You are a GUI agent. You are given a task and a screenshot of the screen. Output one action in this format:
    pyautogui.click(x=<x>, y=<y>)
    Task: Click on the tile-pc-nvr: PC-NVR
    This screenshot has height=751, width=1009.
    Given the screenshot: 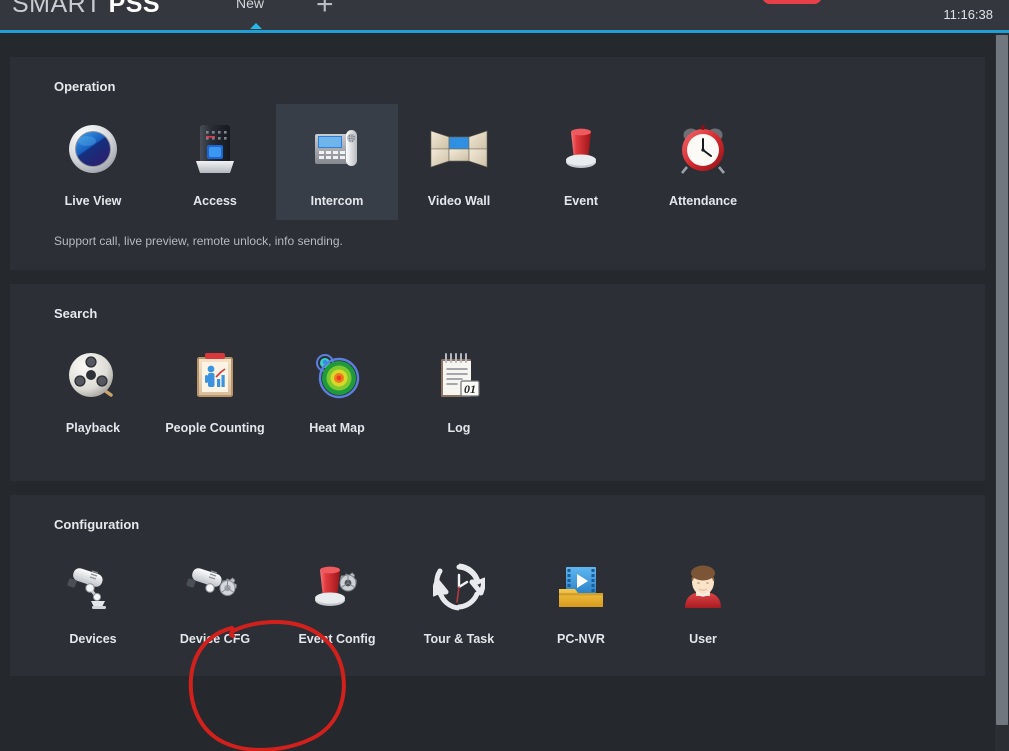 What is the action you would take?
    pyautogui.click(x=581, y=600)
    